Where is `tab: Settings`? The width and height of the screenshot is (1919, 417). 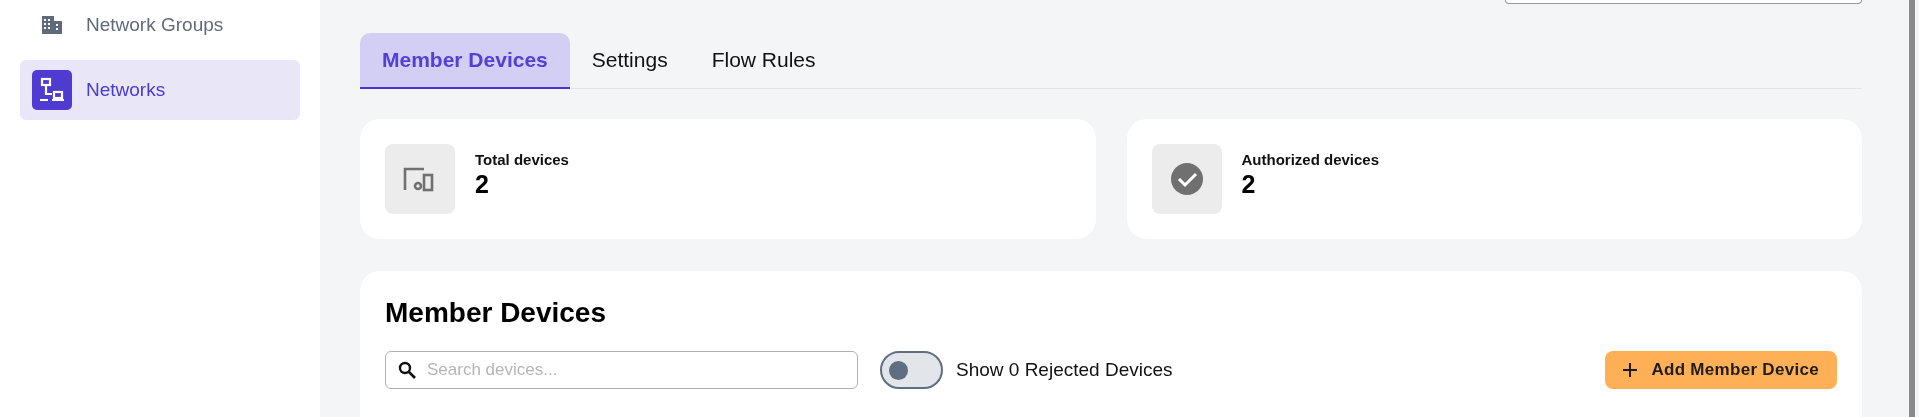 tab: Settings is located at coordinates (629, 61).